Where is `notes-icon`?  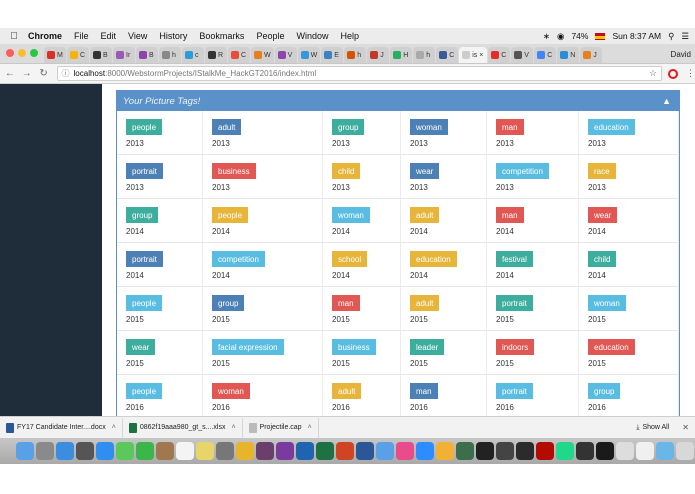 notes-icon is located at coordinates (205, 451).